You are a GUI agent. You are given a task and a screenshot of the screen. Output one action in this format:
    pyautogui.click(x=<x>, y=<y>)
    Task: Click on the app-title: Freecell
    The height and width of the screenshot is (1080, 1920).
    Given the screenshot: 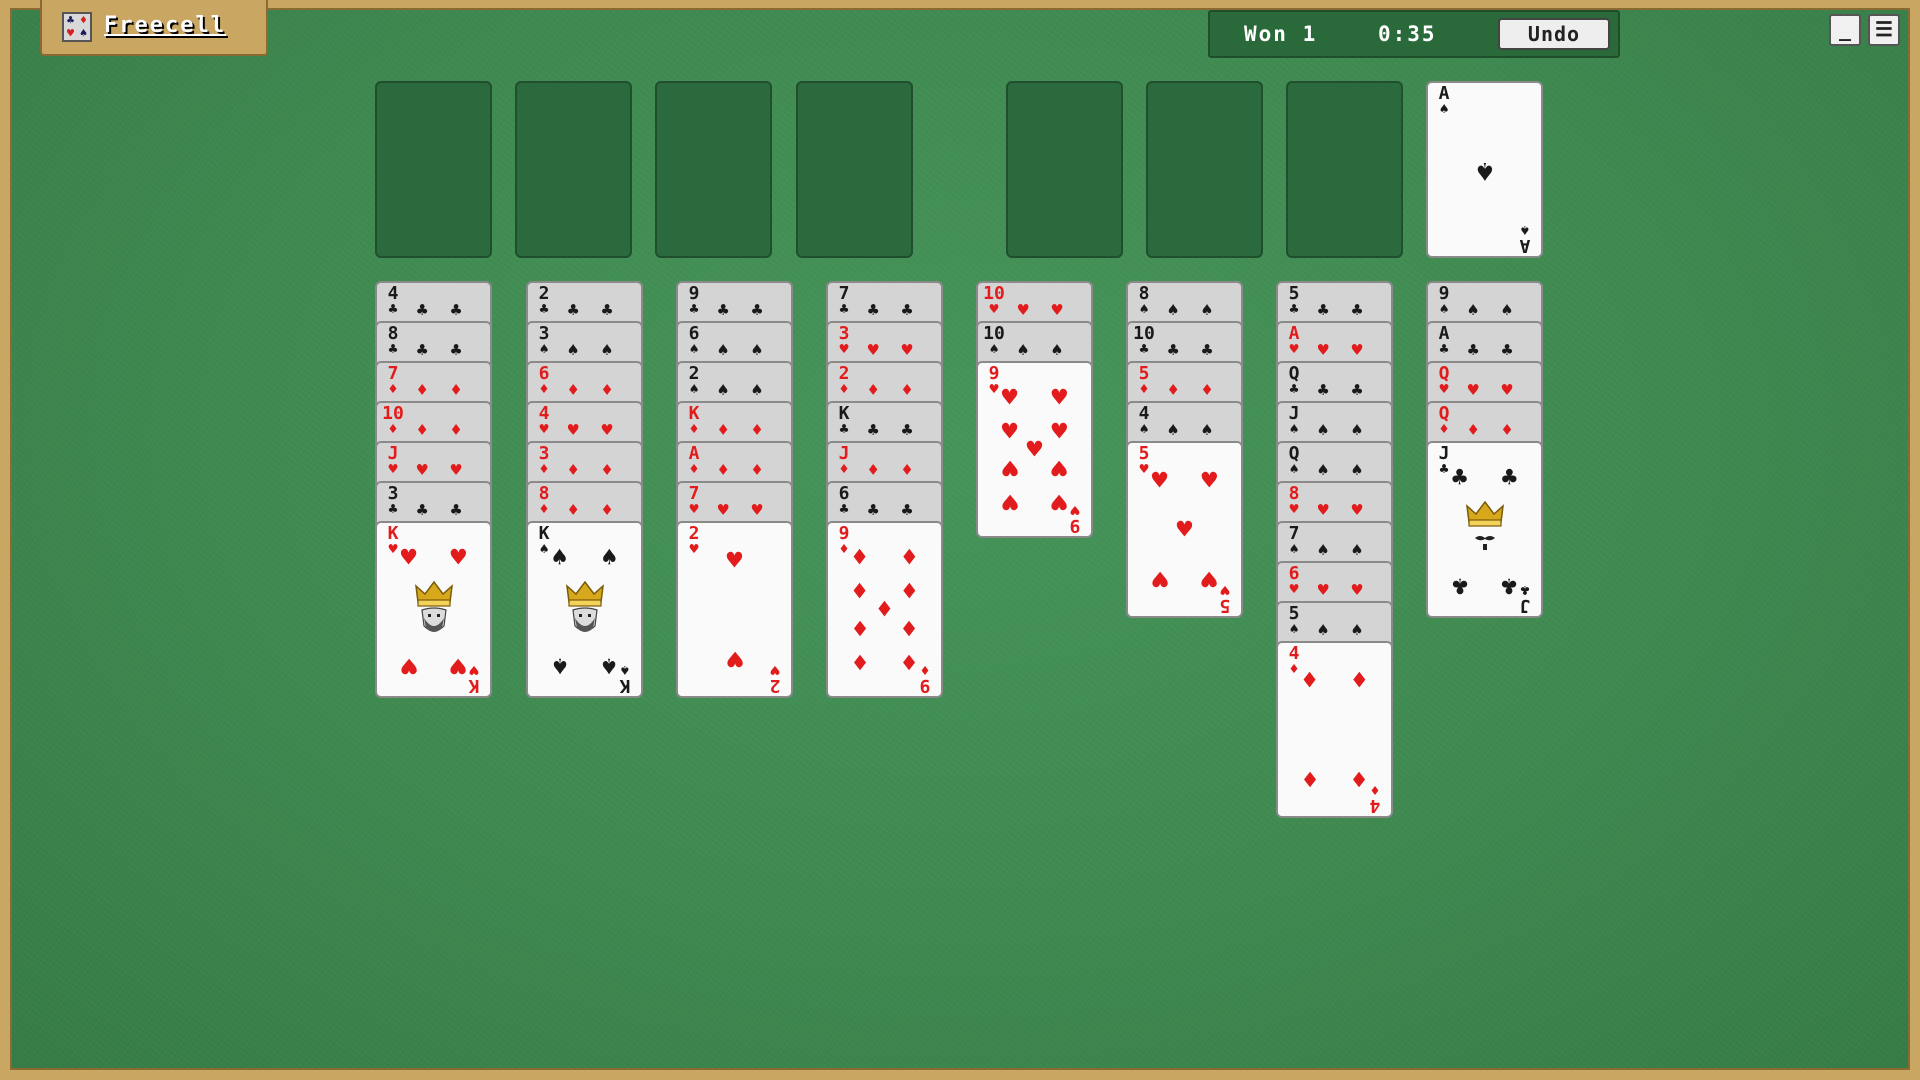 What is the action you would take?
    pyautogui.click(x=165, y=25)
    